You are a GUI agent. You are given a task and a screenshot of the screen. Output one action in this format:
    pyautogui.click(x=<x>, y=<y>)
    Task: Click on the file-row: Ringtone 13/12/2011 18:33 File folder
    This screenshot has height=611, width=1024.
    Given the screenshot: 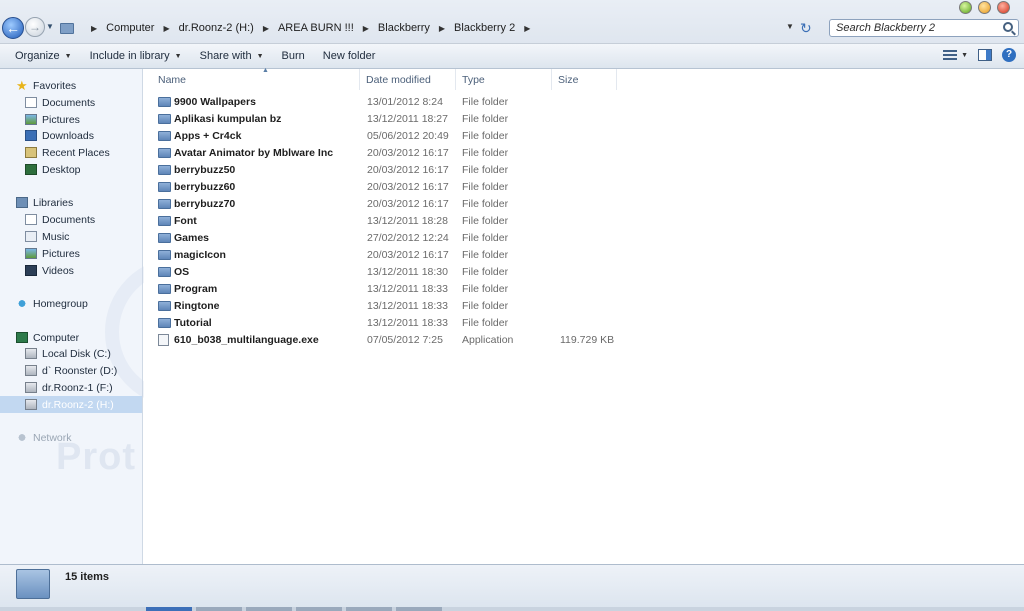 What is the action you would take?
    pyautogui.click(x=468, y=306)
    